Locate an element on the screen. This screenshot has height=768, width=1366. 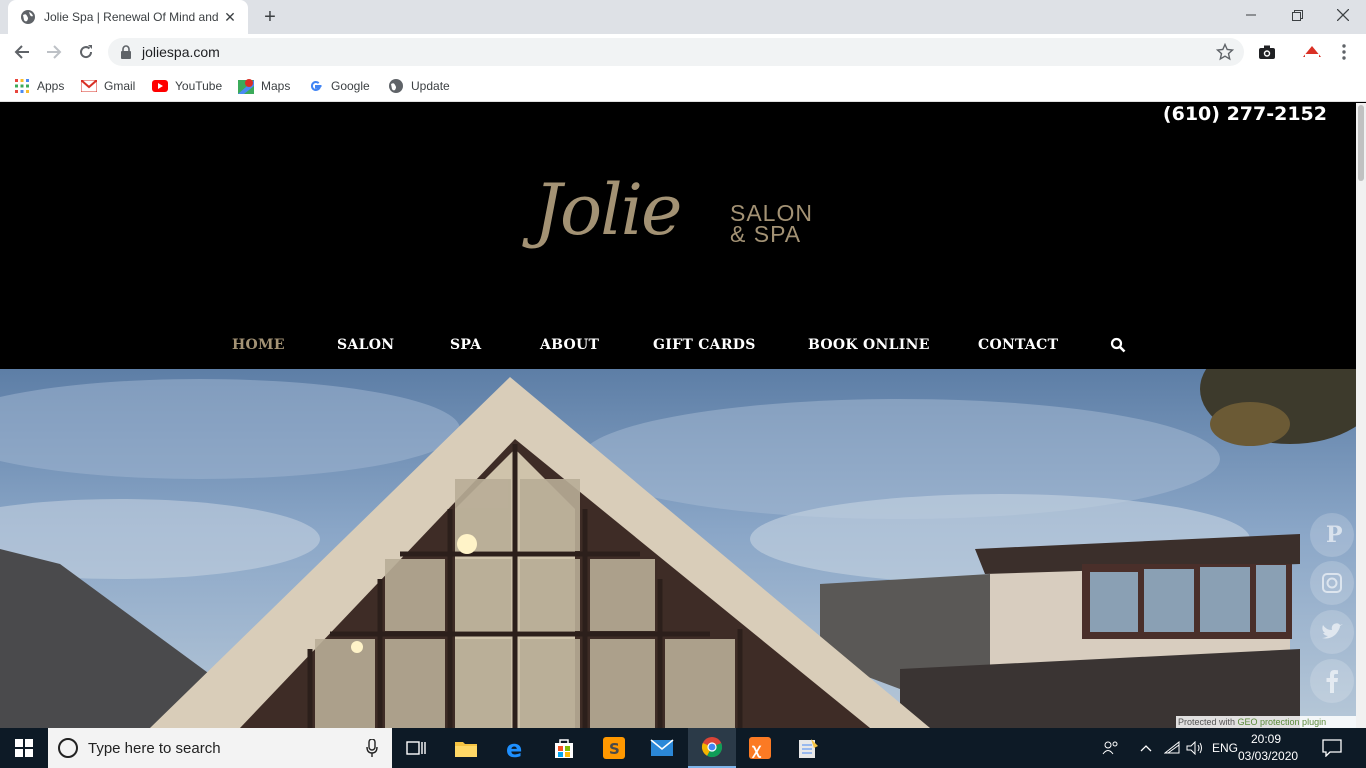
search-icon is located at coordinates (1118, 345).